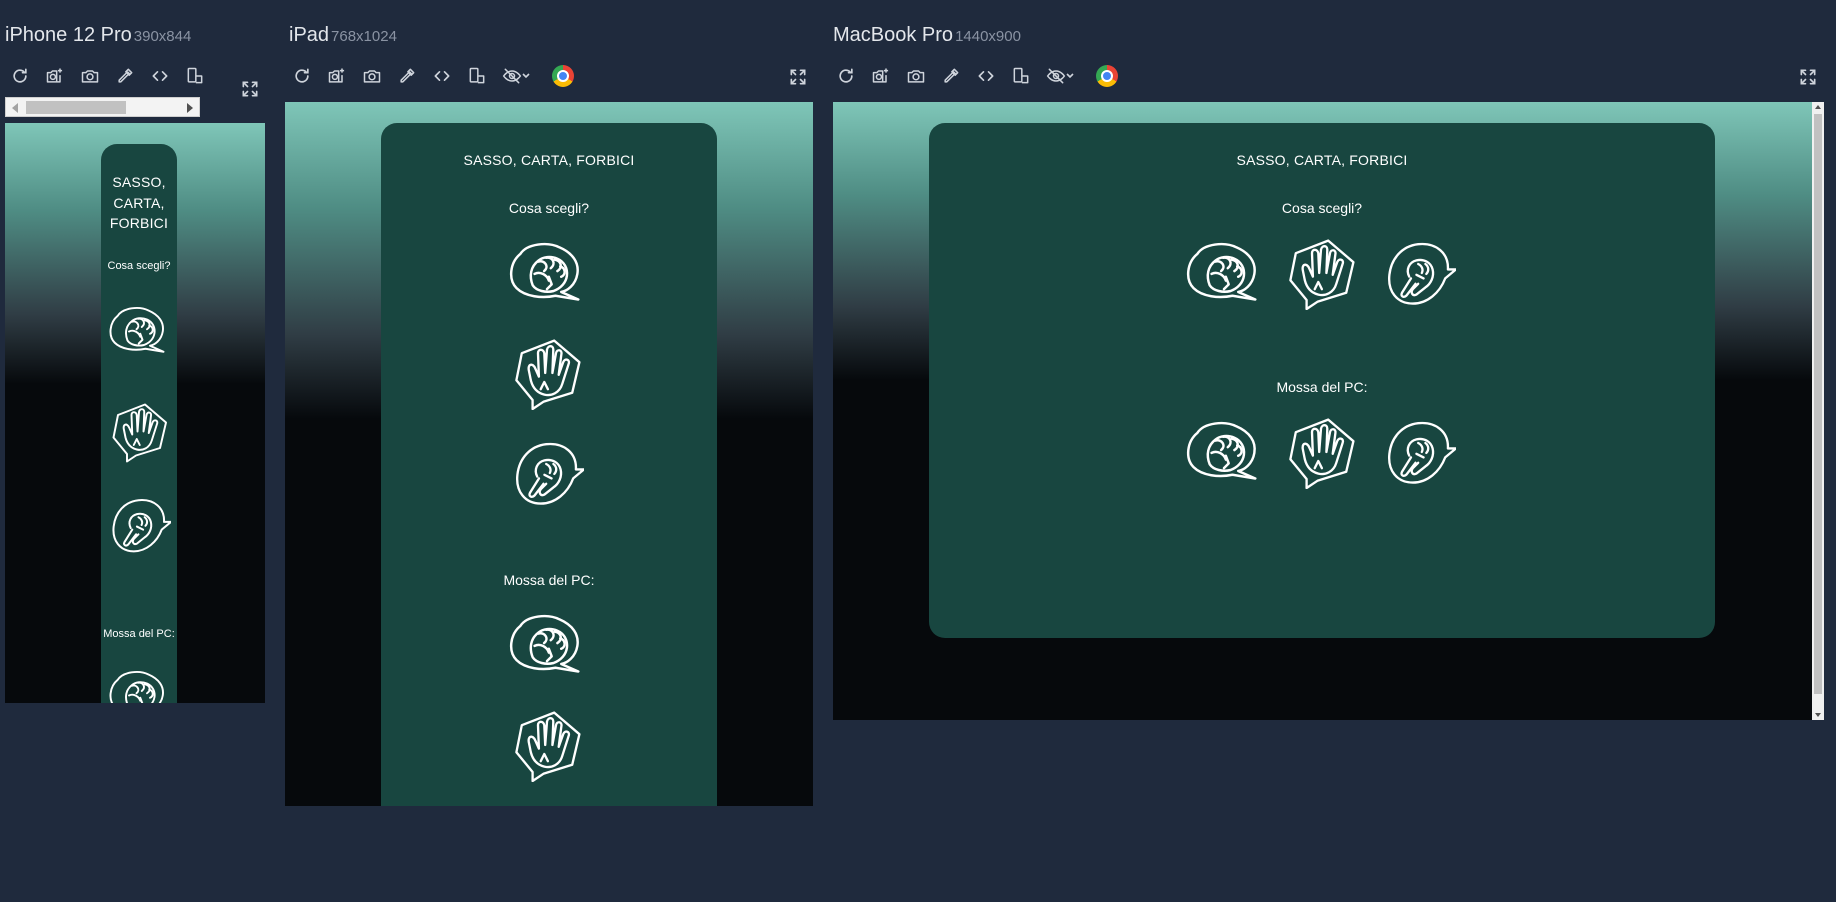 The width and height of the screenshot is (1836, 902). Describe the element at coordinates (139, 182) in the screenshot. I see `app-title-line: SASSO,` at that location.